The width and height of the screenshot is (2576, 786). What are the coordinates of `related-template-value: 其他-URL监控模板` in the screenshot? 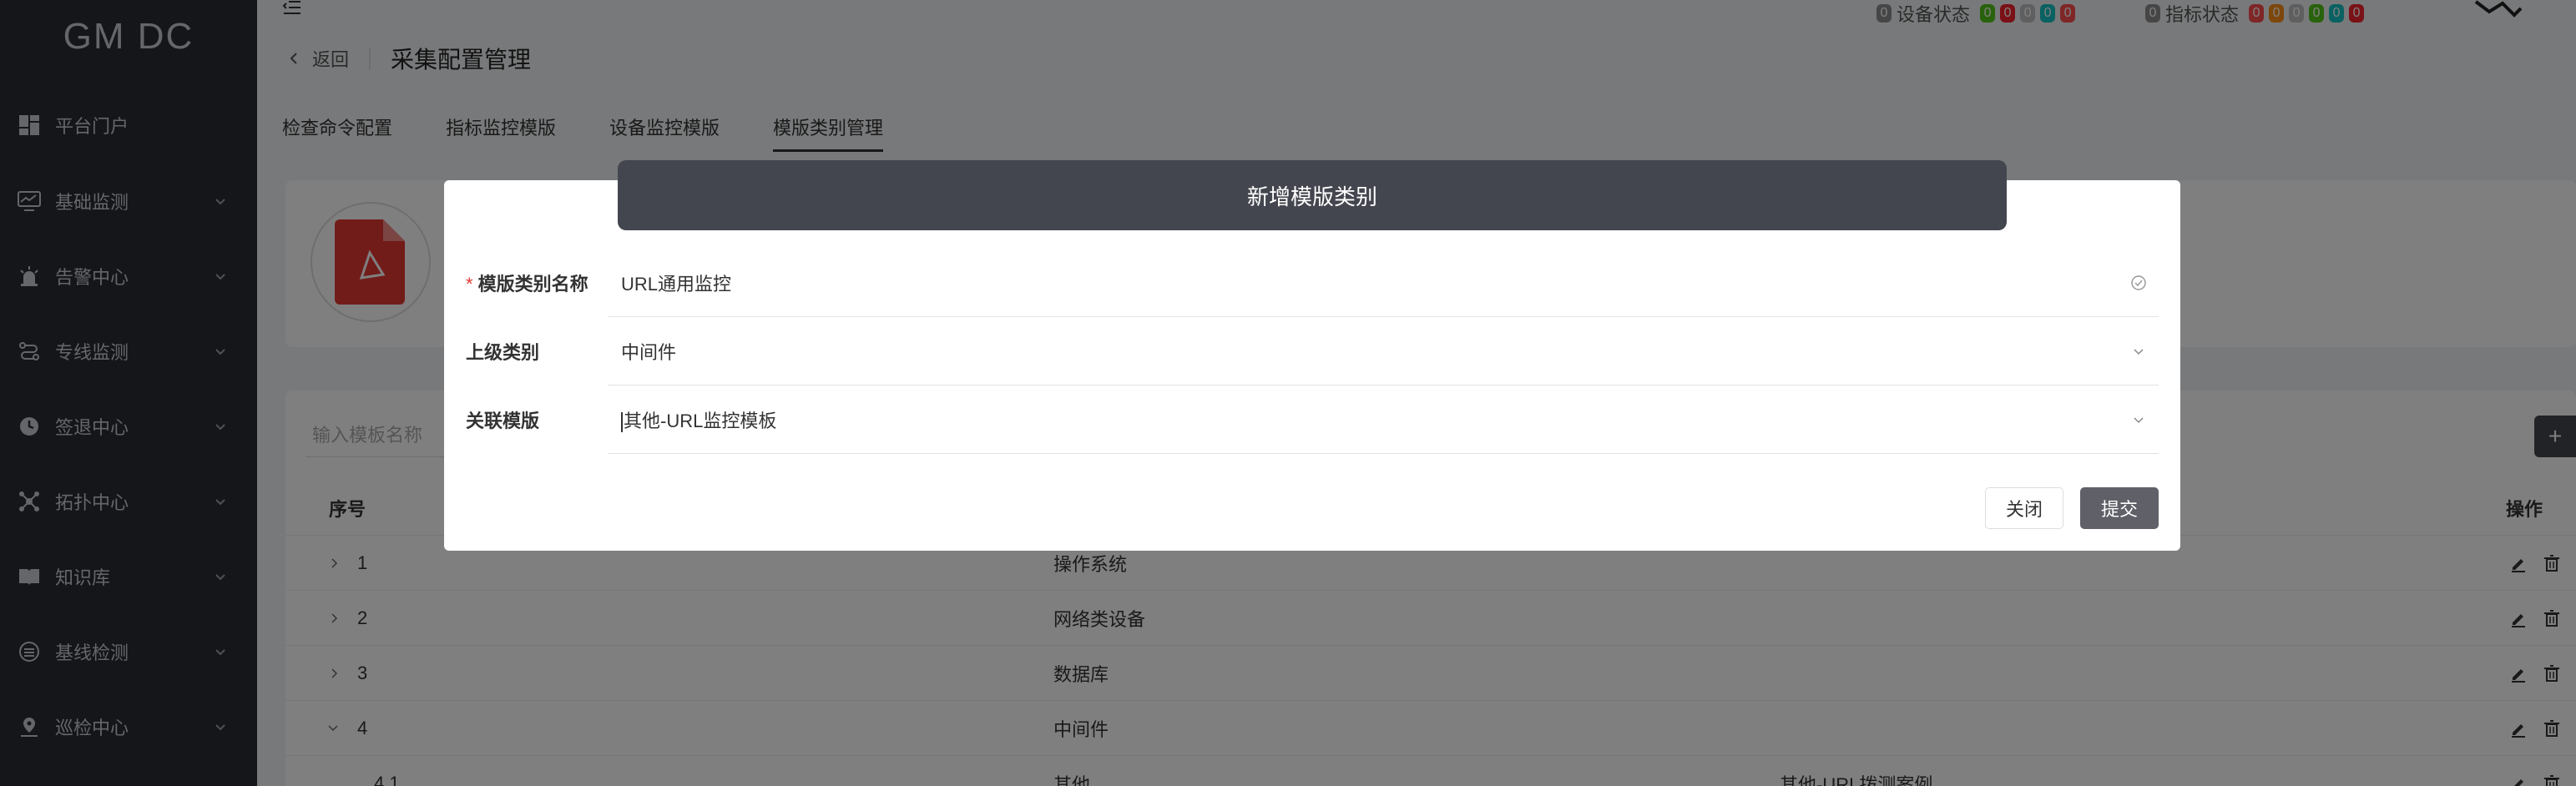 It's located at (700, 421).